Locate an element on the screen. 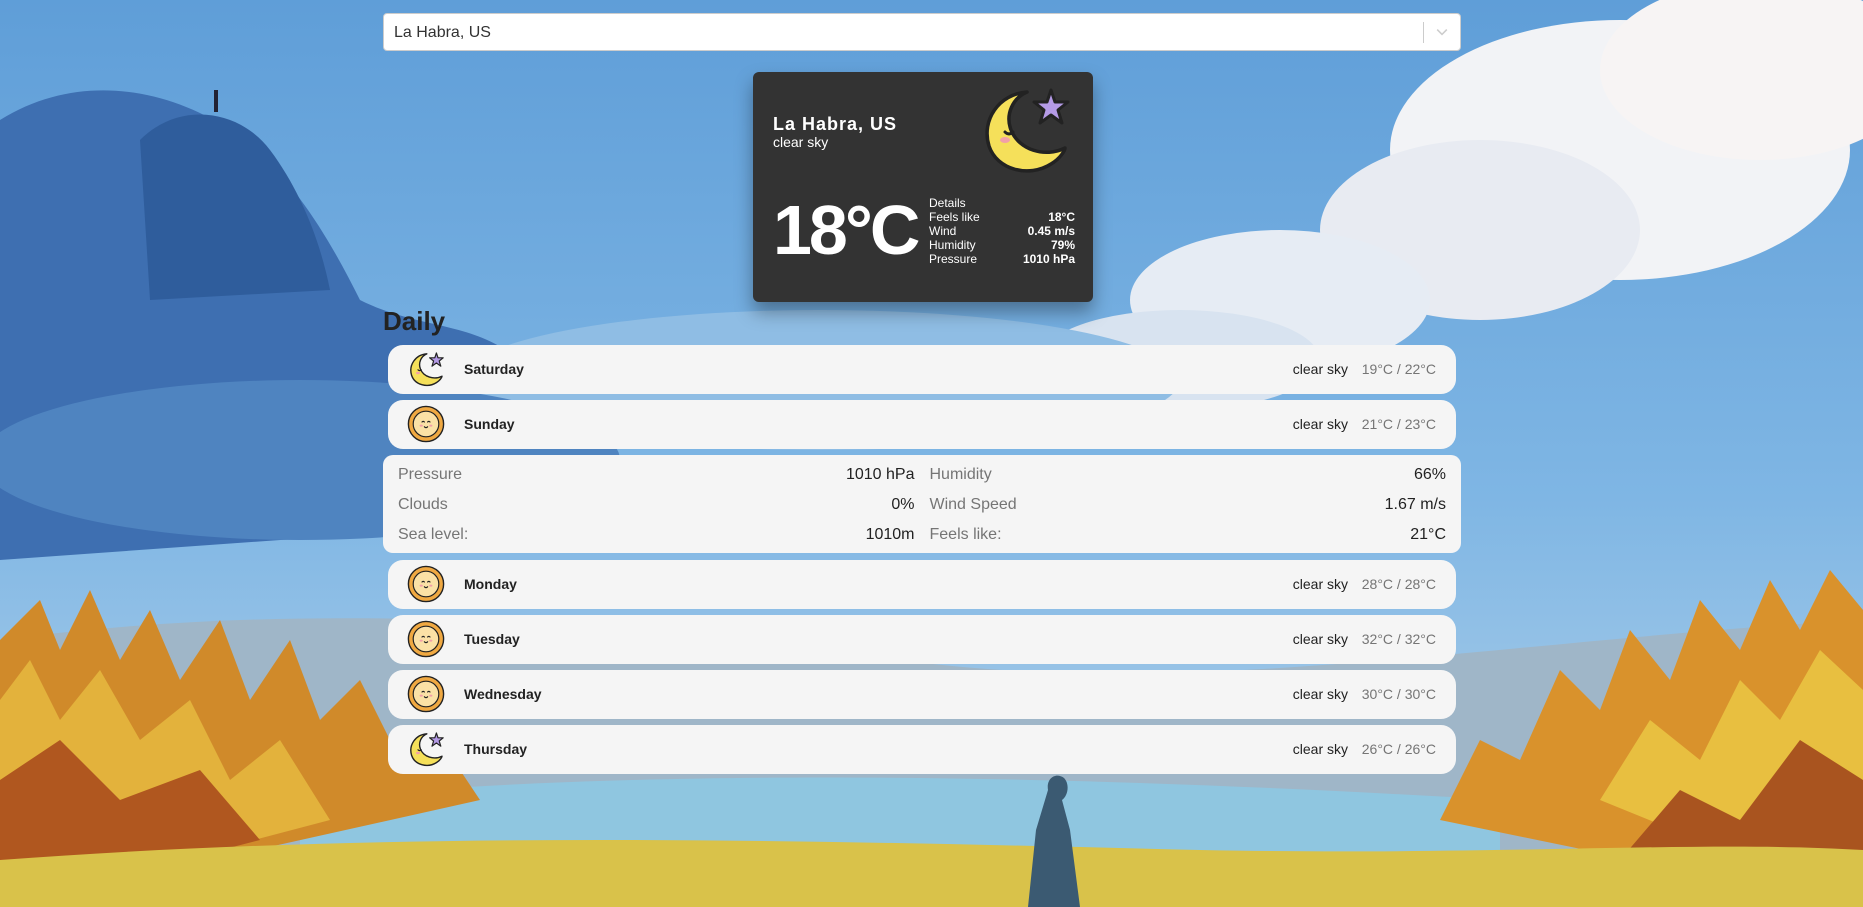 The width and height of the screenshot is (1863, 907). detail-value: 66% is located at coordinates (1429, 474).